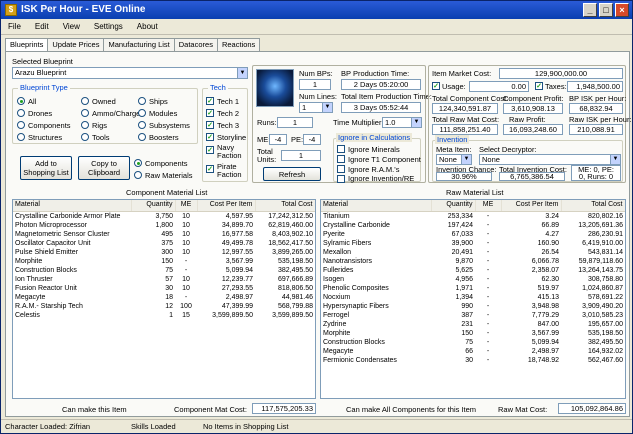  Describe the element at coordinates (108, 27) in the screenshot. I see `menu-settings: Settings` at that location.